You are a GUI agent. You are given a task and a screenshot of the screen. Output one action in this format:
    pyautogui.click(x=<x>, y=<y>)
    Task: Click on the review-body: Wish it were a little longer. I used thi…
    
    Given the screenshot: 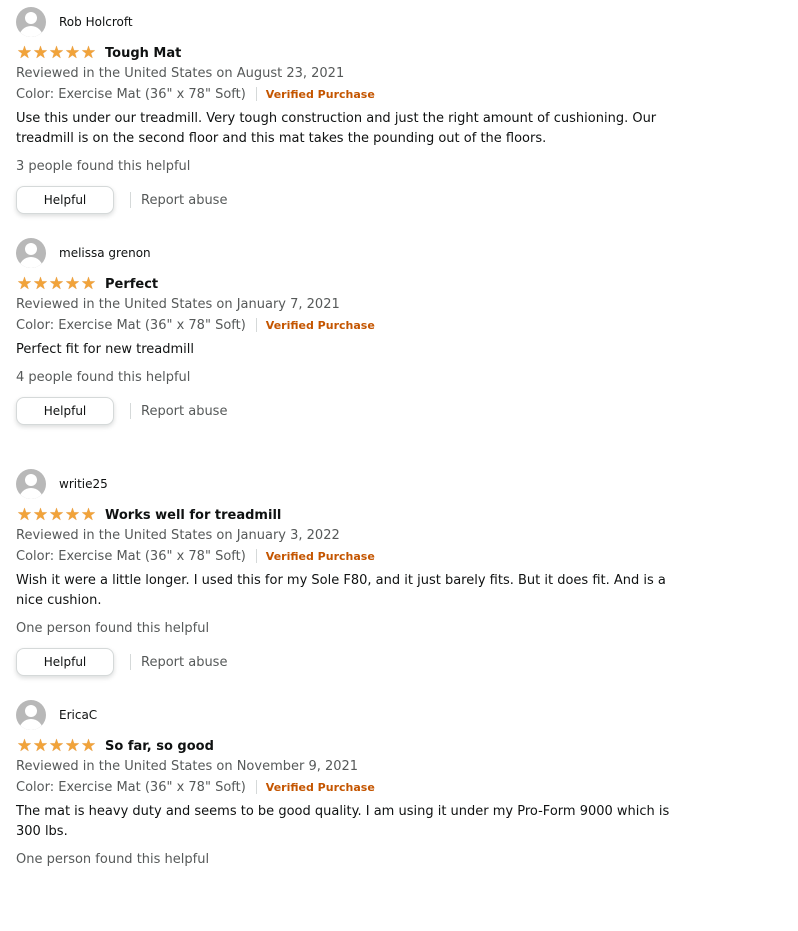 What is the action you would take?
    pyautogui.click(x=341, y=590)
    